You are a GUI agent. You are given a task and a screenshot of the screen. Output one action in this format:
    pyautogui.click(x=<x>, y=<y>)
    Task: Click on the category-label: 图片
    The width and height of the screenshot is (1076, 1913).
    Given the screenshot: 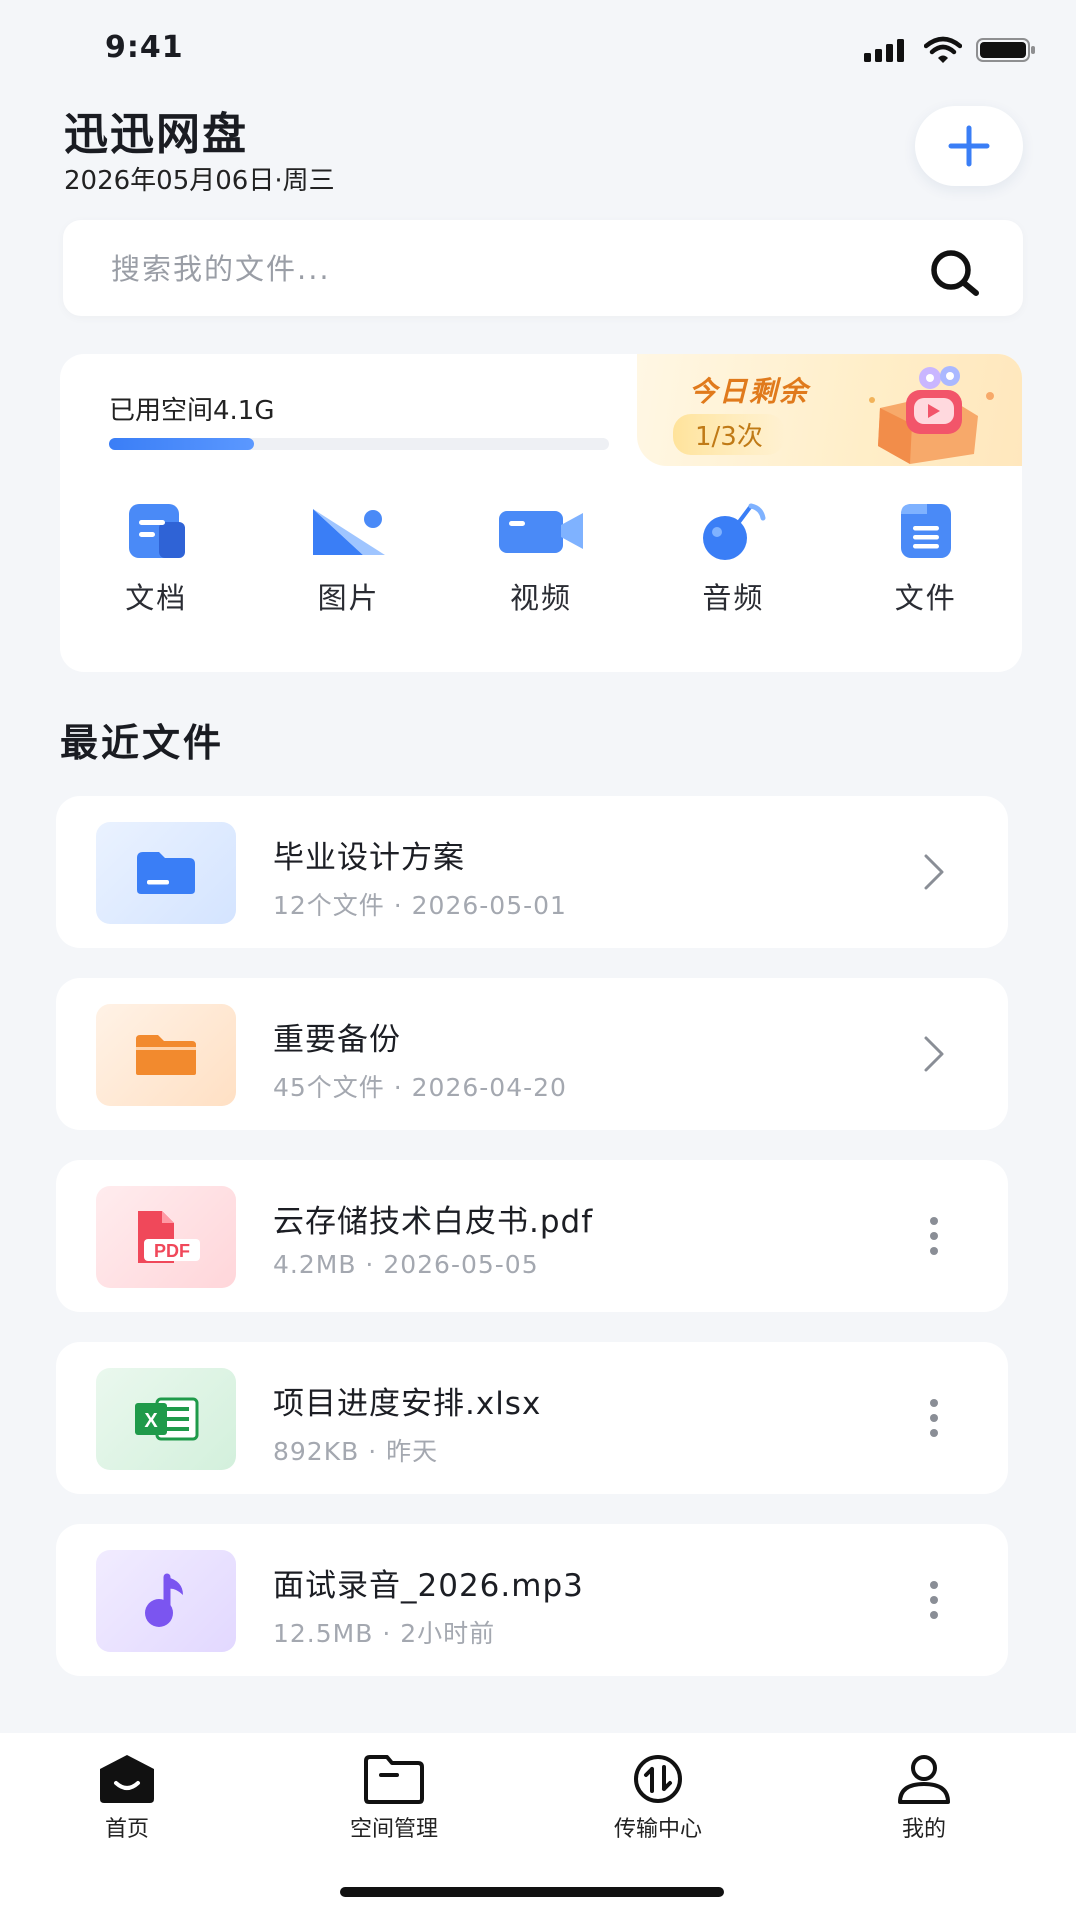 What is the action you would take?
    pyautogui.click(x=348, y=598)
    